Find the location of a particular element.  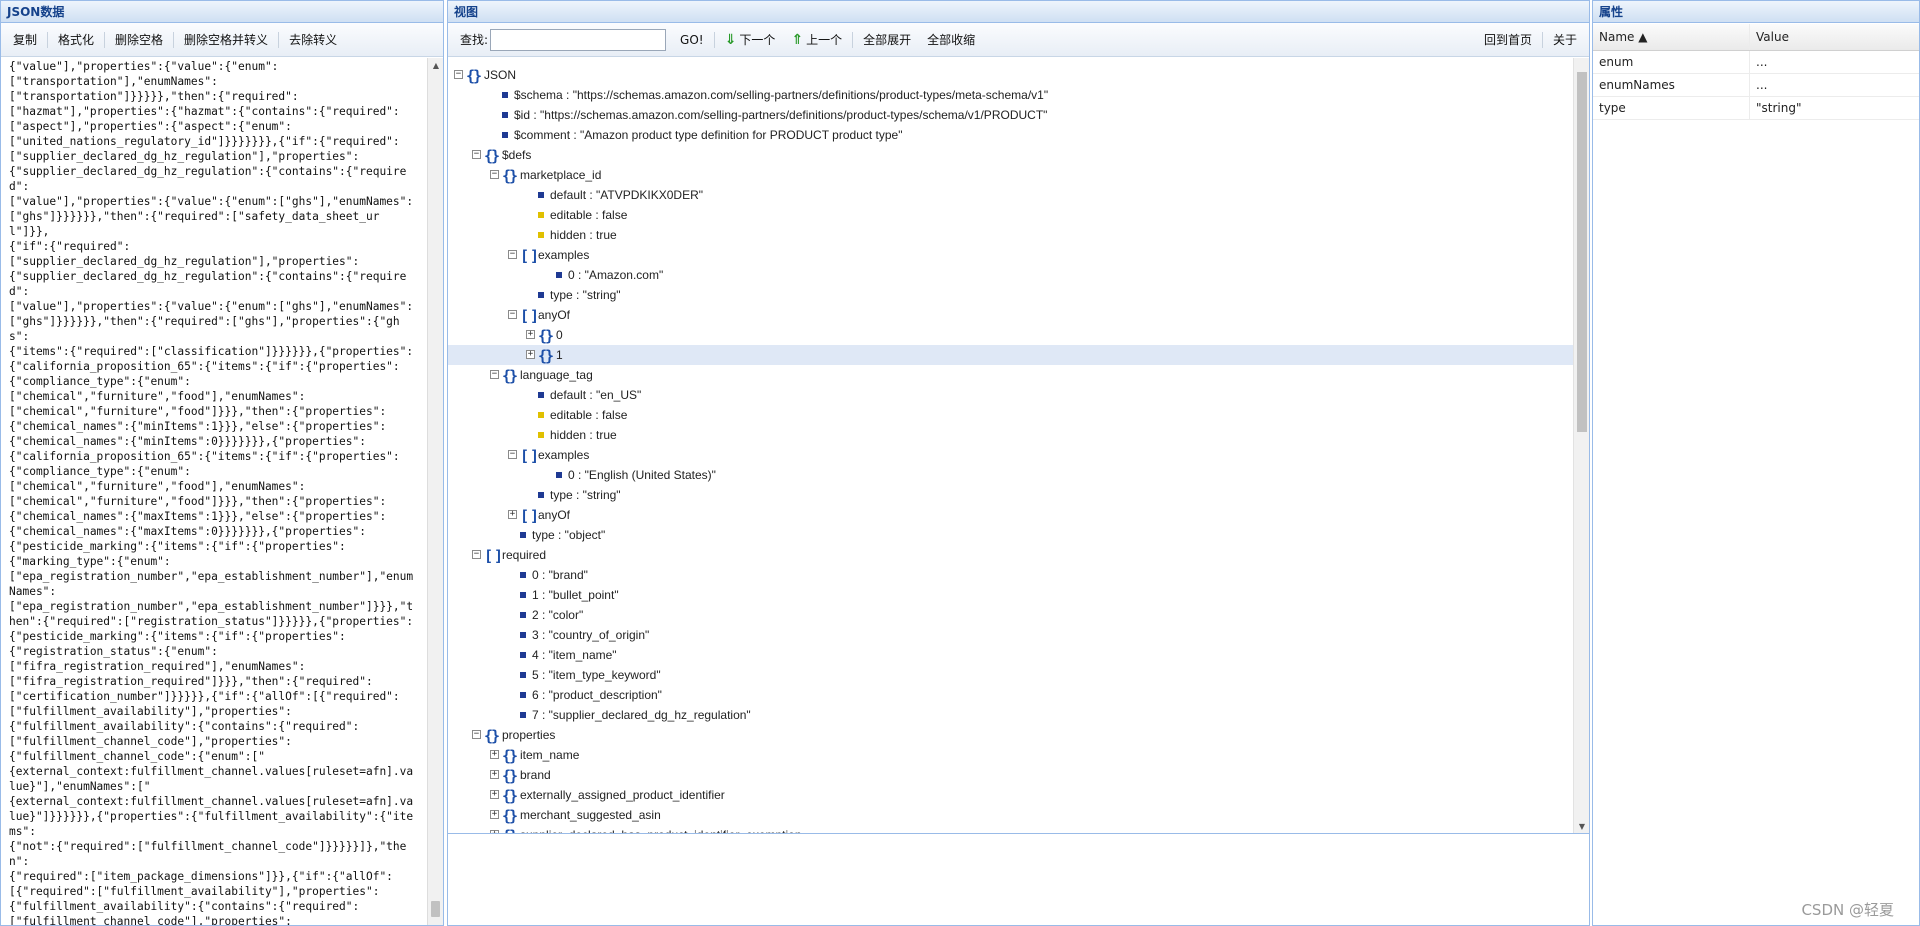

tree-node: +{} merchant_suggested_asin is located at coordinates (1010, 815).